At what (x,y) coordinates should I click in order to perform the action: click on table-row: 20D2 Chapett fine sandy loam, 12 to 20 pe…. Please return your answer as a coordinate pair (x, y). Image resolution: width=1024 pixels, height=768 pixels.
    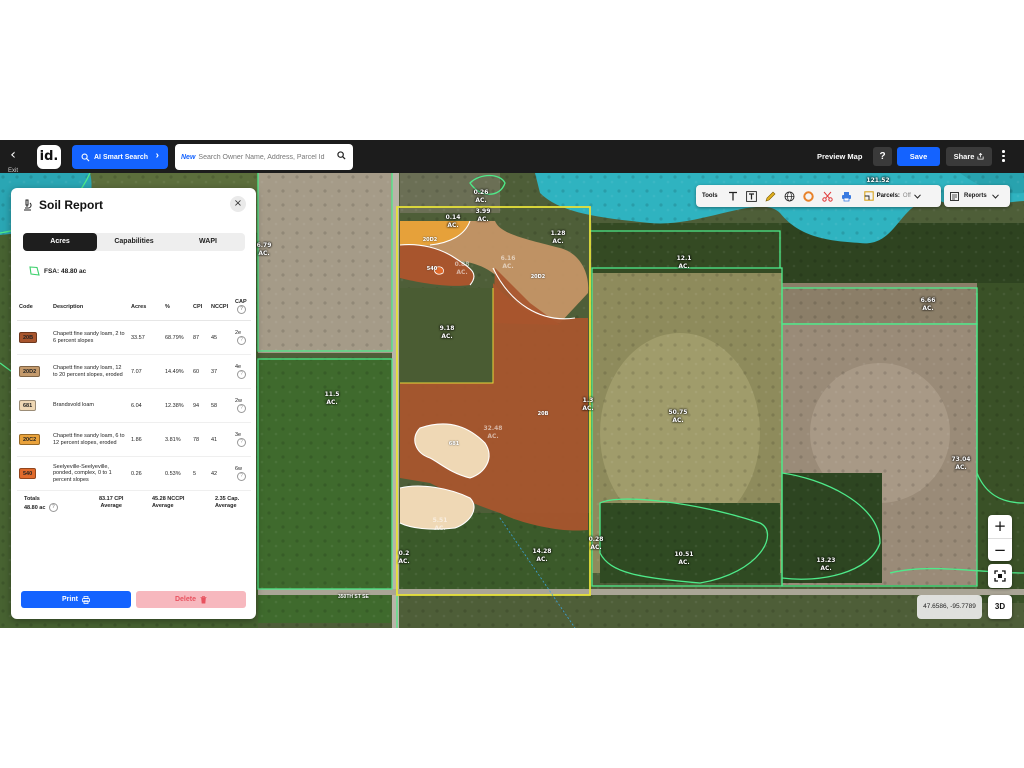
    Looking at the image, I should click on (134, 371).